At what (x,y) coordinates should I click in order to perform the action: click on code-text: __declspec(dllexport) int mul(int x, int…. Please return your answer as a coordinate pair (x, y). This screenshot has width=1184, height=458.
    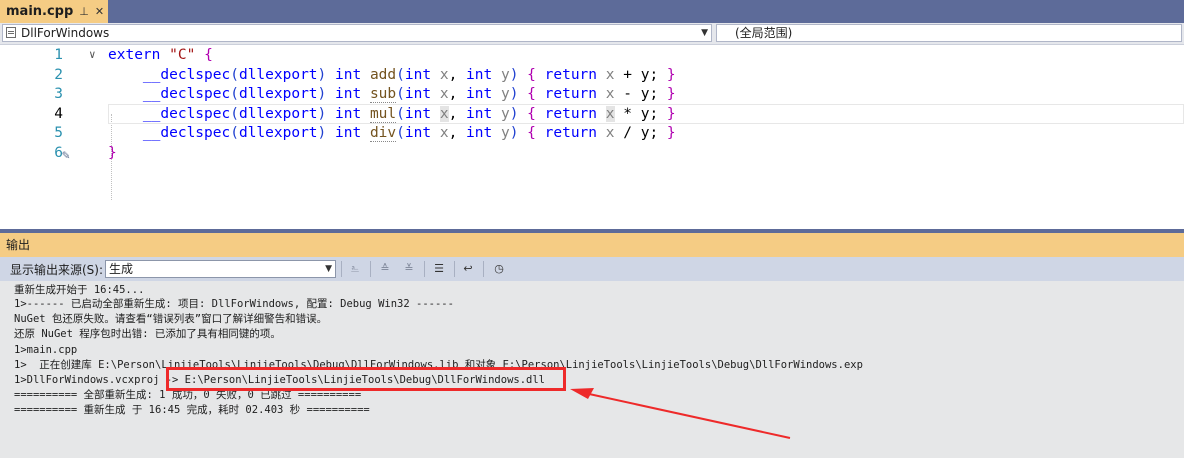
    Looking at the image, I should click on (409, 114).